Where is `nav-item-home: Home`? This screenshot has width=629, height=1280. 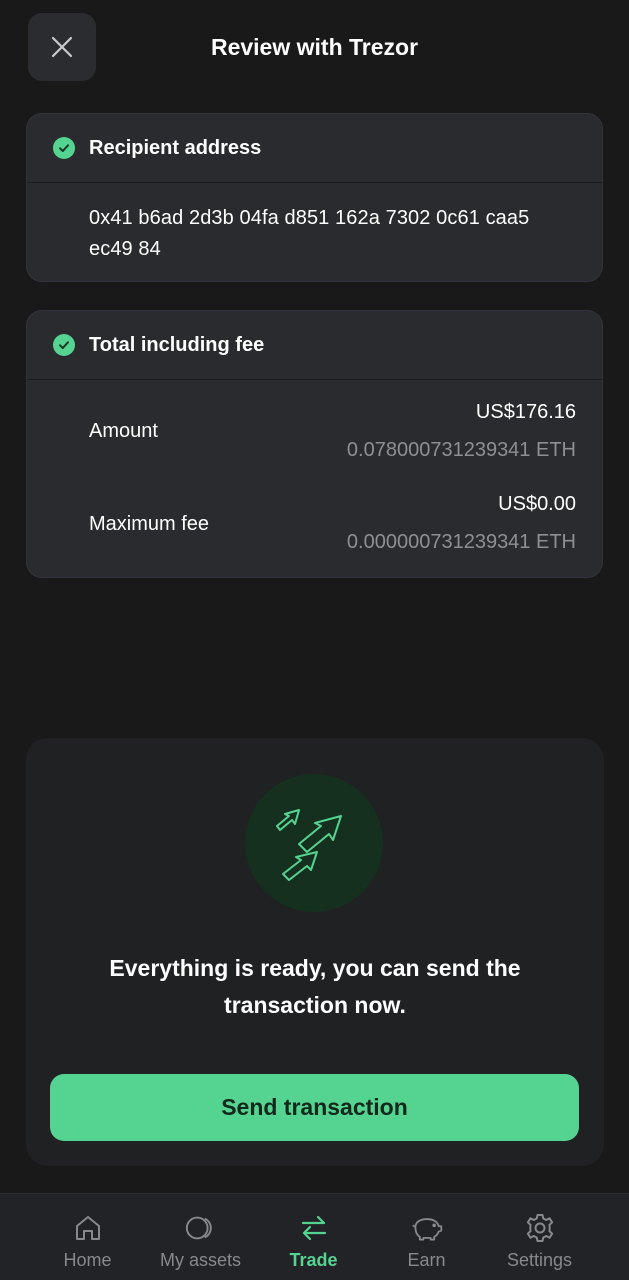
nav-item-home: Home is located at coordinates (87, 1237).